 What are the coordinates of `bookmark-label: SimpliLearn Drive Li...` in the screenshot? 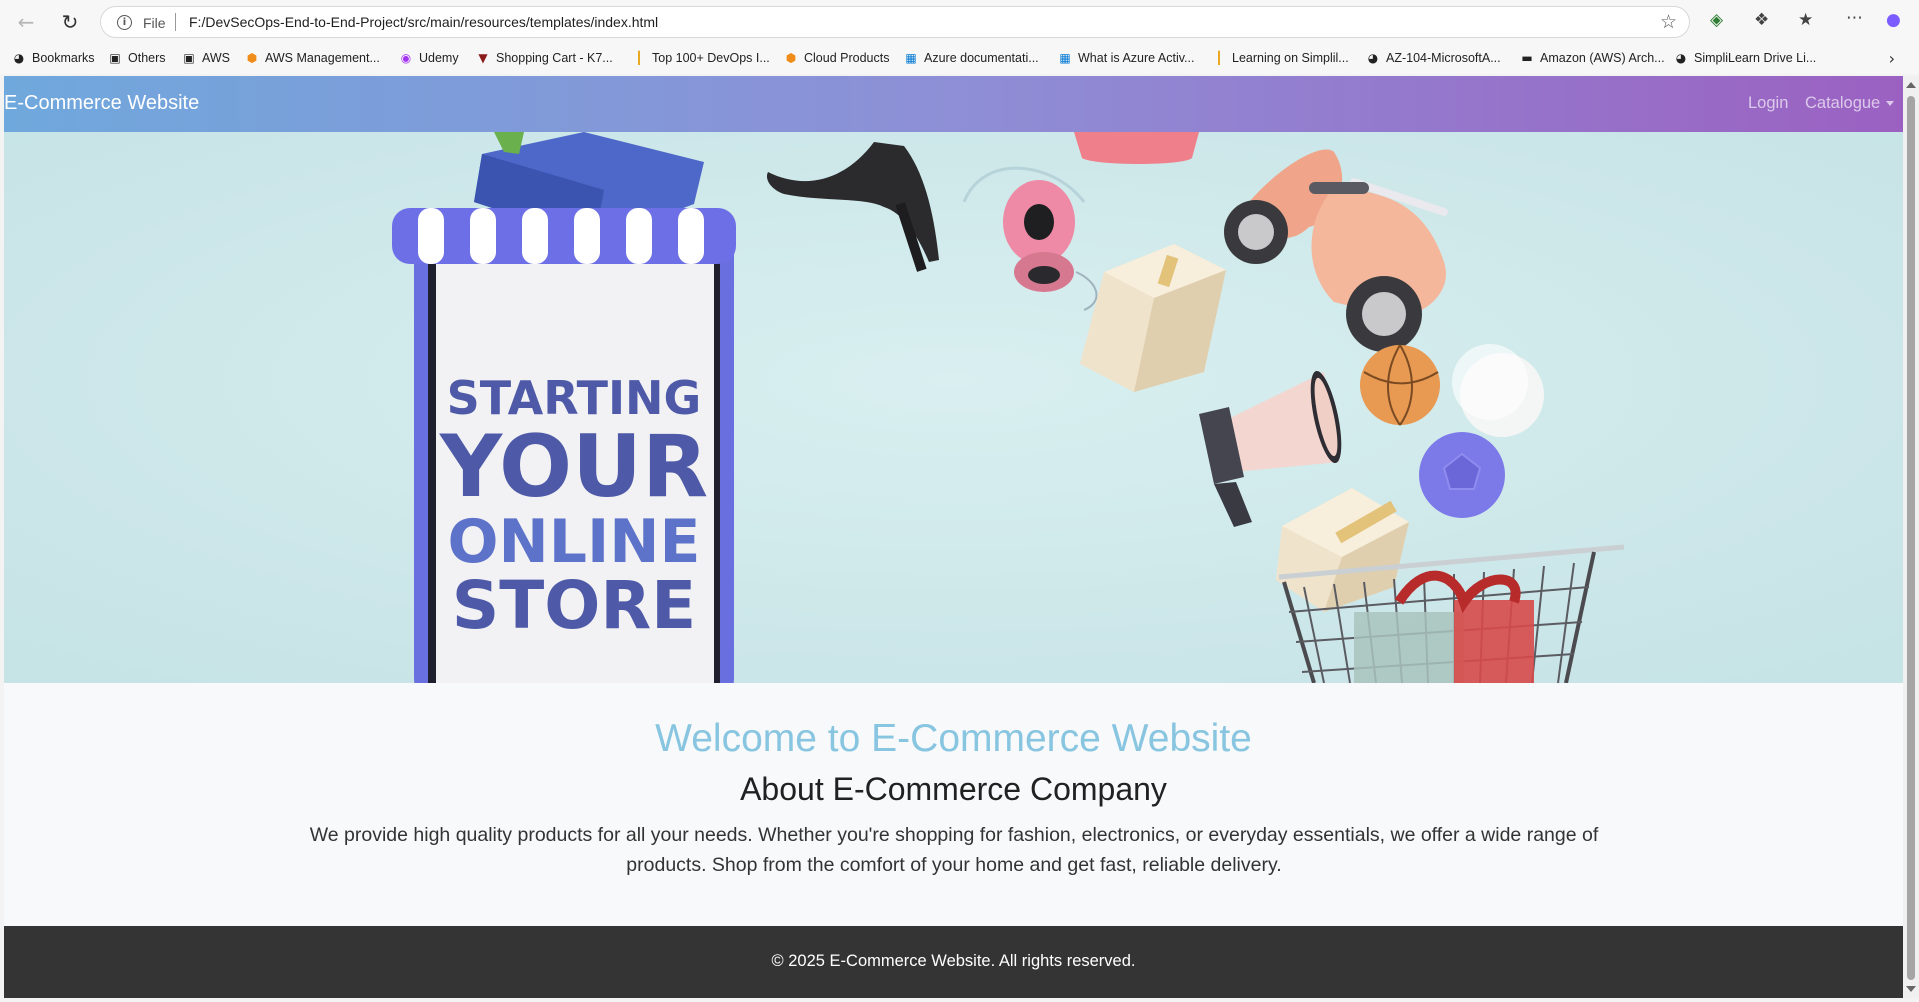 It's located at (1755, 58).